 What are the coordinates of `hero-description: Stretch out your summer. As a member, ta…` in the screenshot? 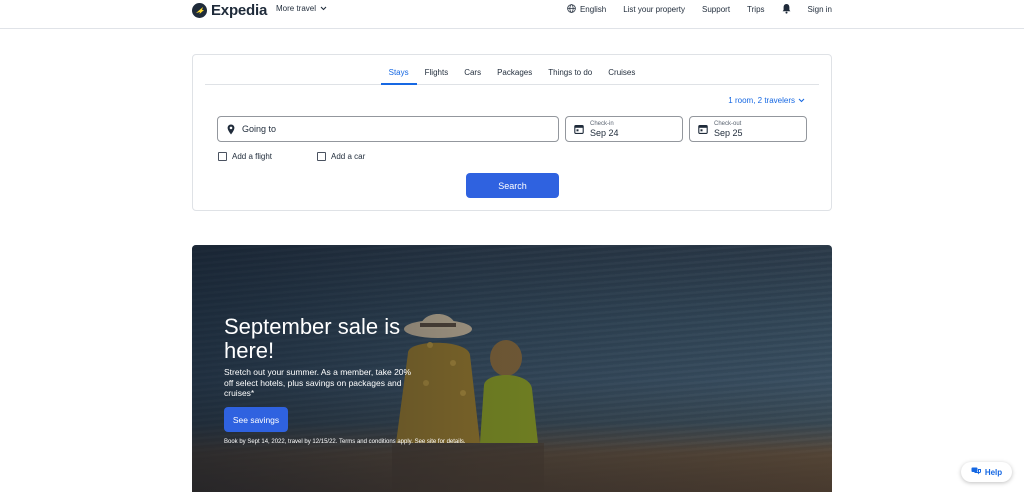 It's located at (318, 382).